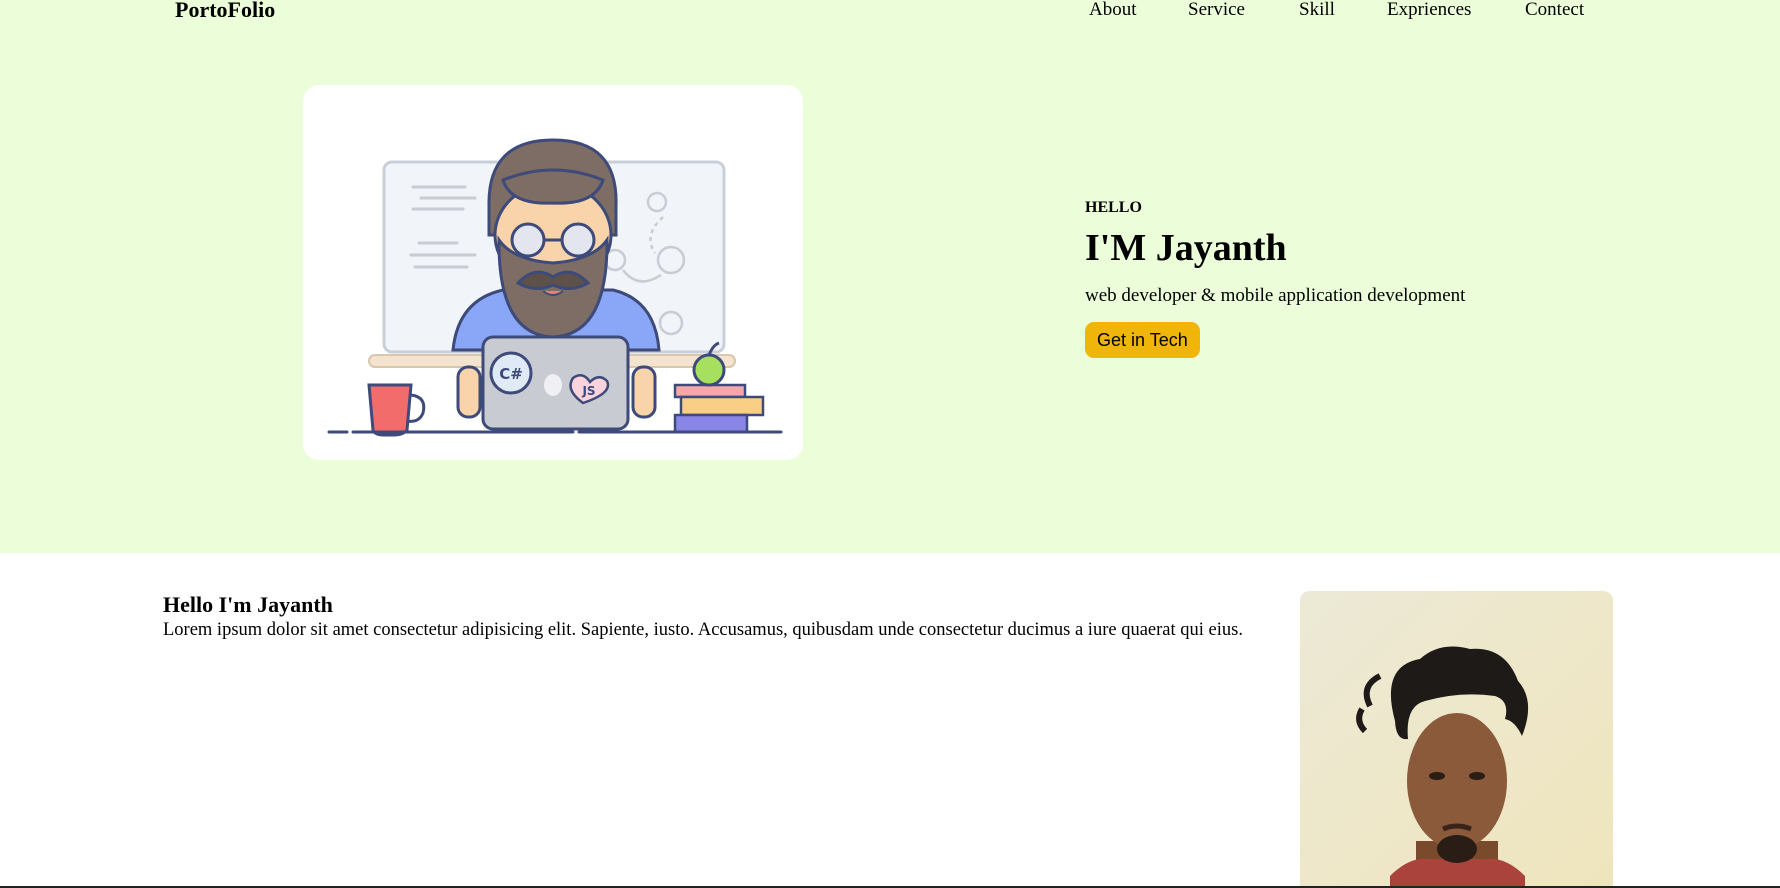  I want to click on brand-logo: PortoFolio, so click(225, 12).